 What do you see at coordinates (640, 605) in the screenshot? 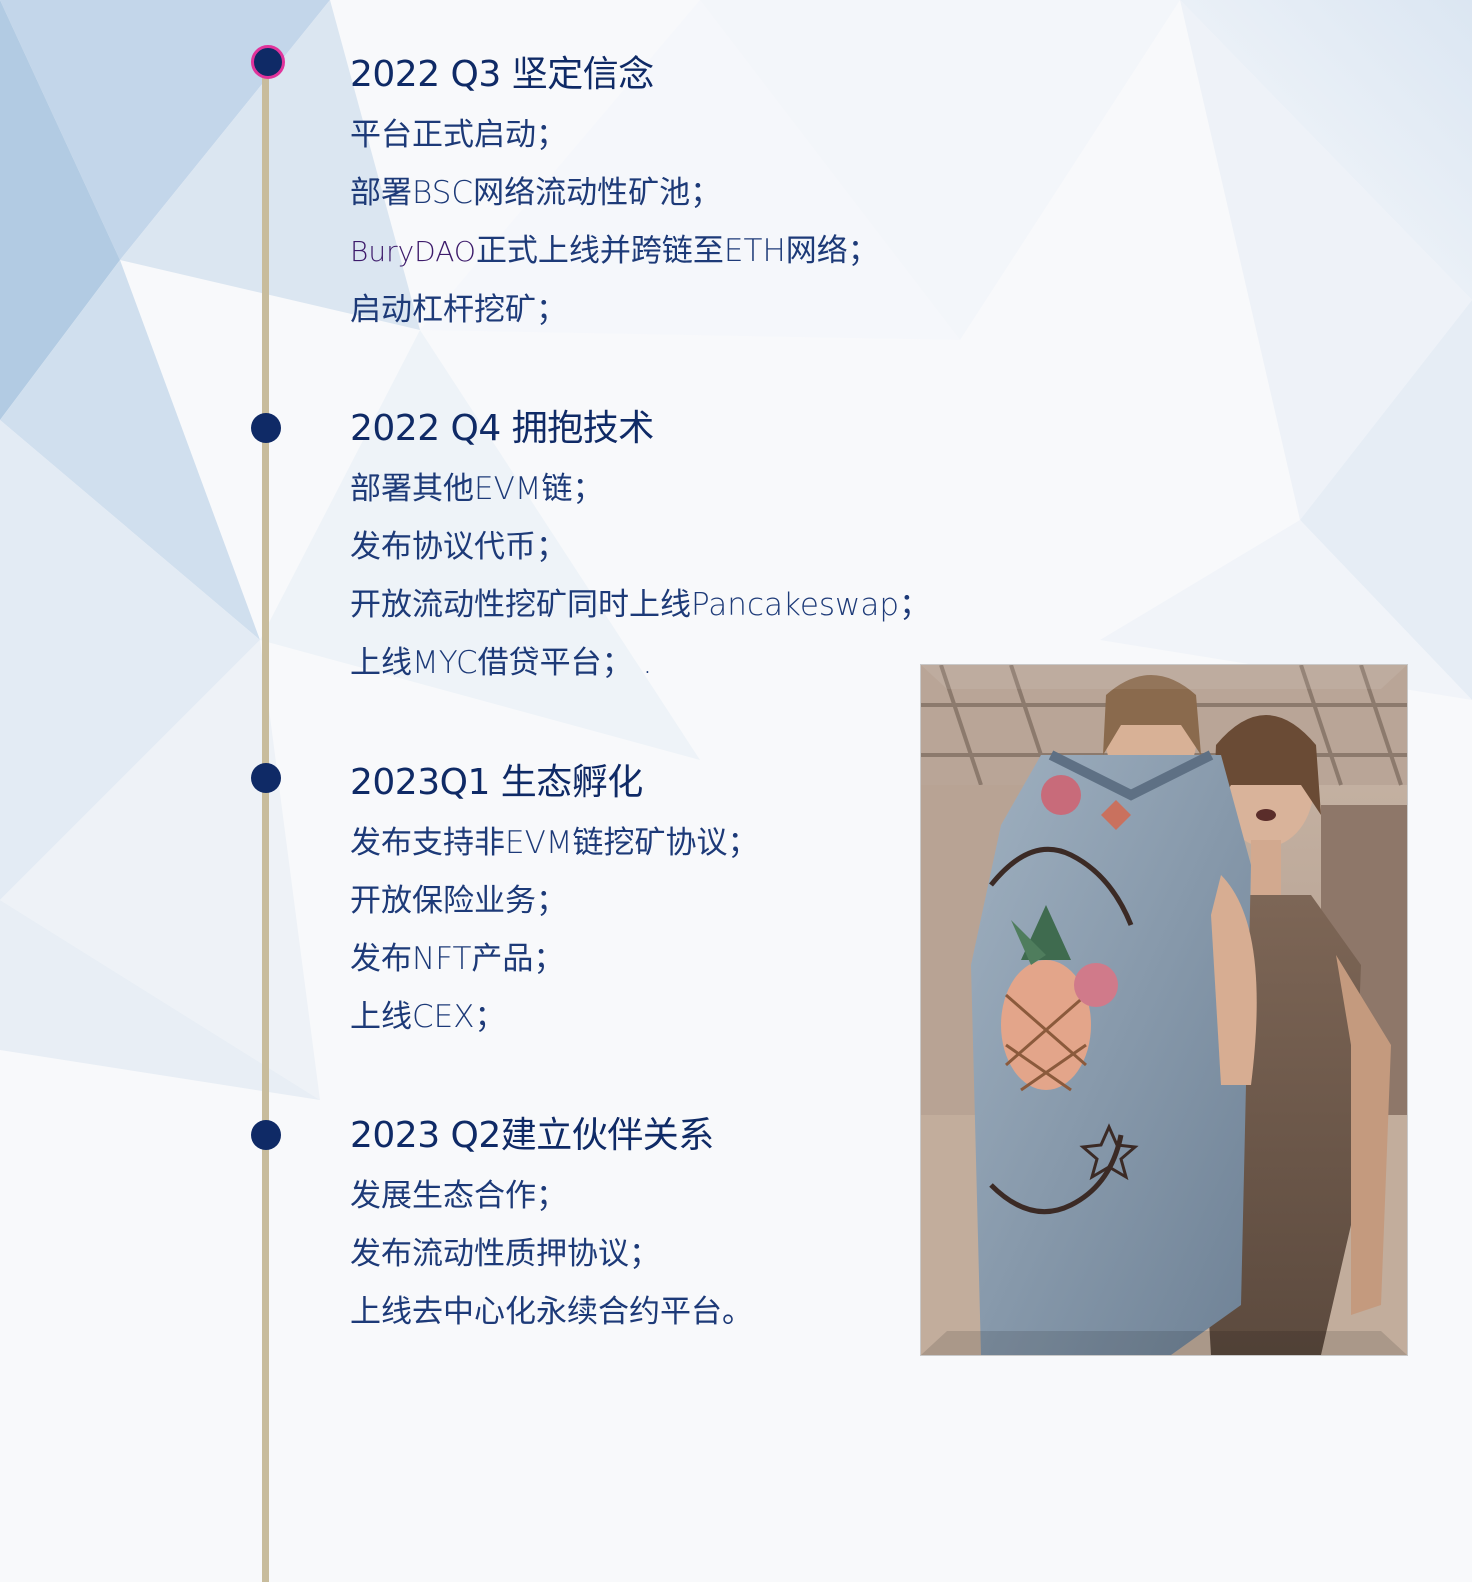
I see `milestone-item: 开放流动性挖矿同时上线Pancakeswap；` at bounding box center [640, 605].